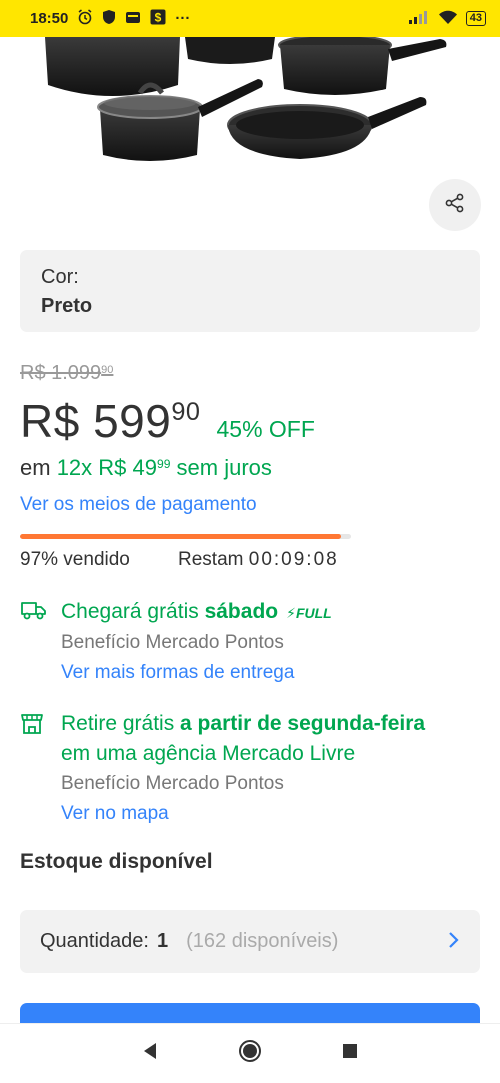 This screenshot has width=500, height=1083. I want to click on alarm-icon, so click(85, 18).